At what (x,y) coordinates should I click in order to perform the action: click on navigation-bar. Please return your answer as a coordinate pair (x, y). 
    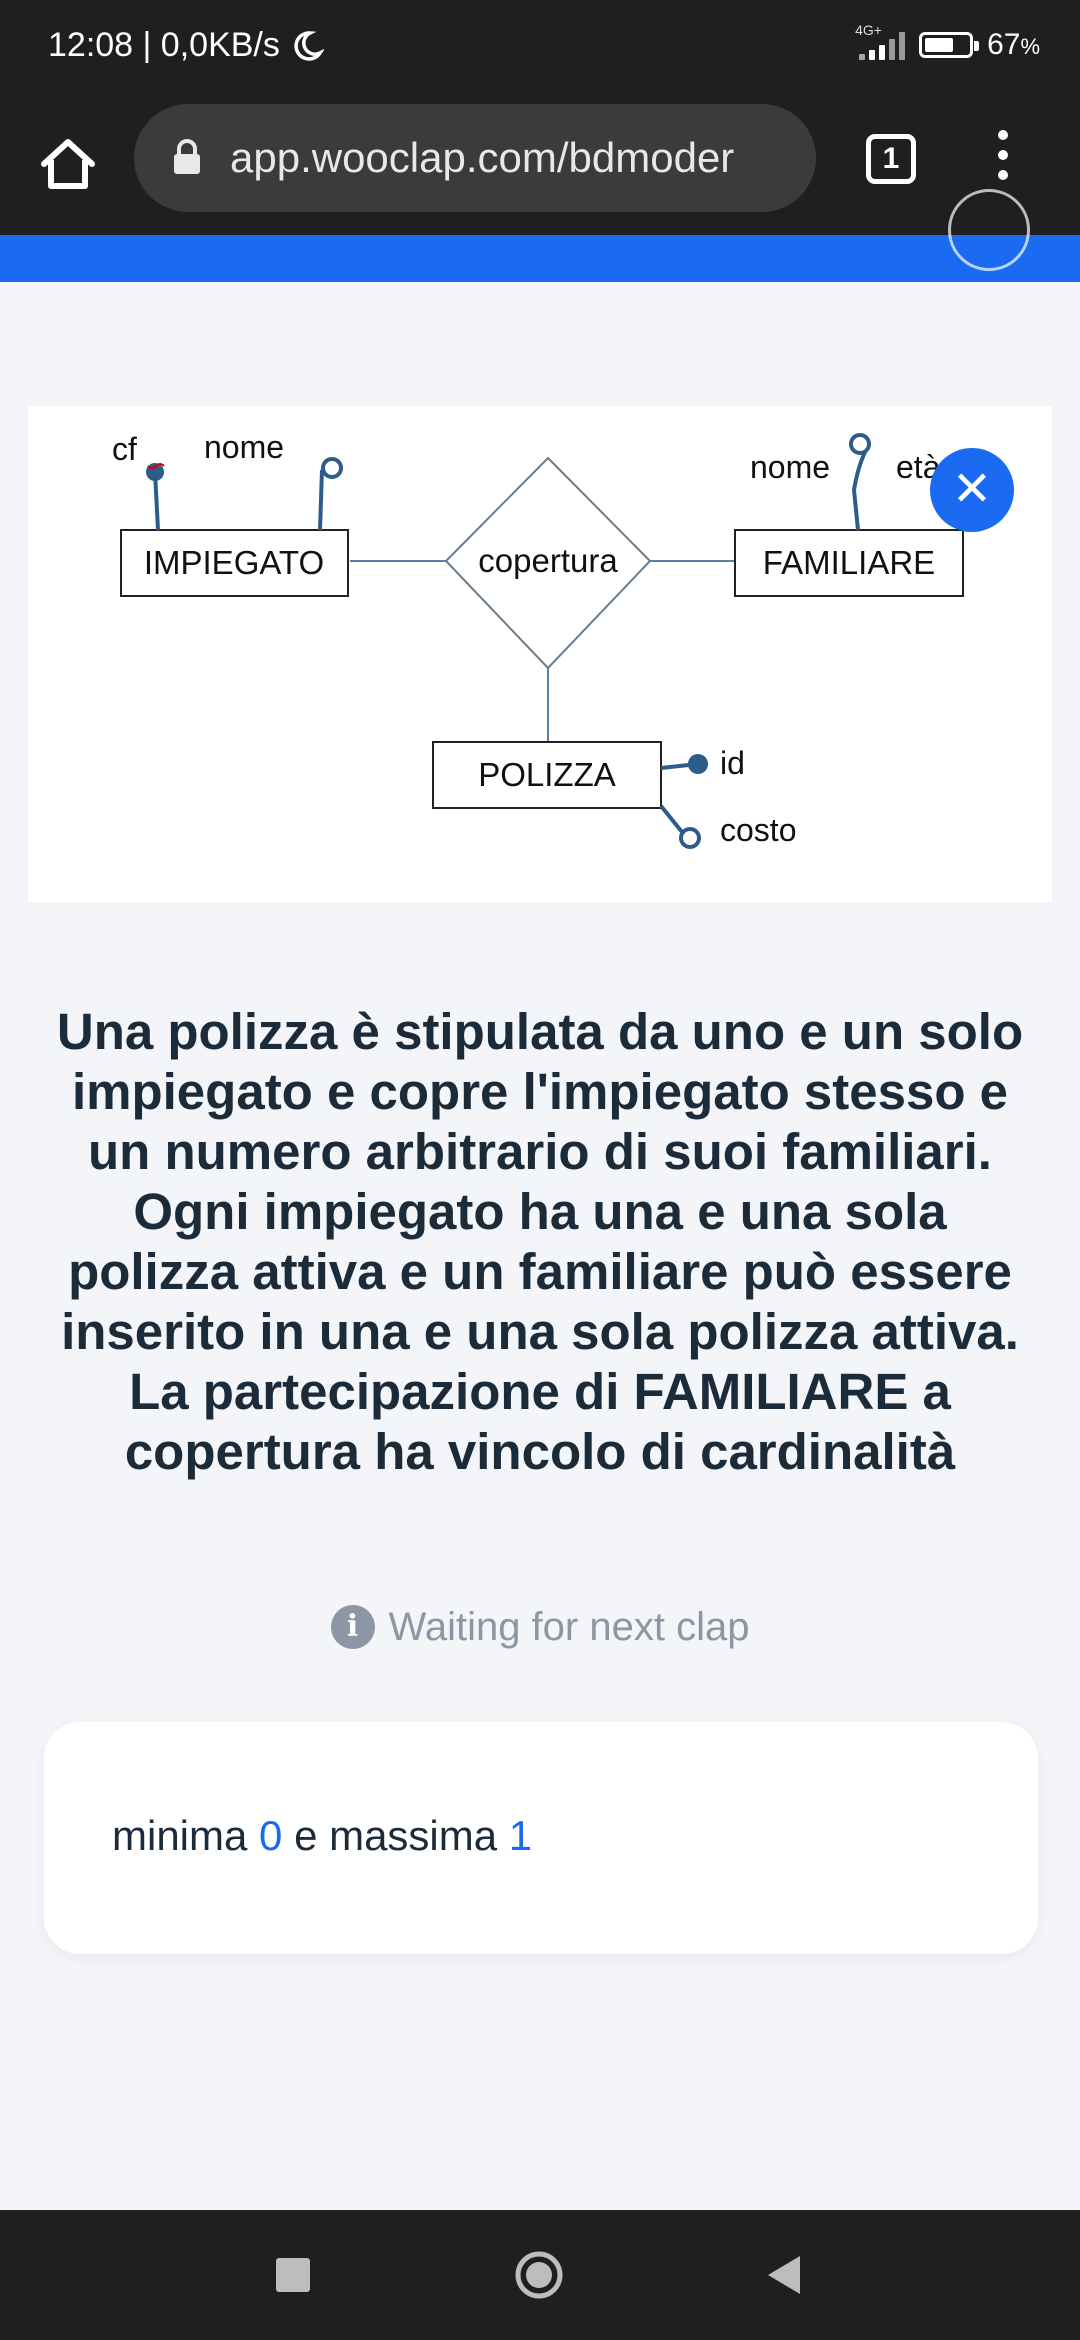
    Looking at the image, I should click on (540, 2275).